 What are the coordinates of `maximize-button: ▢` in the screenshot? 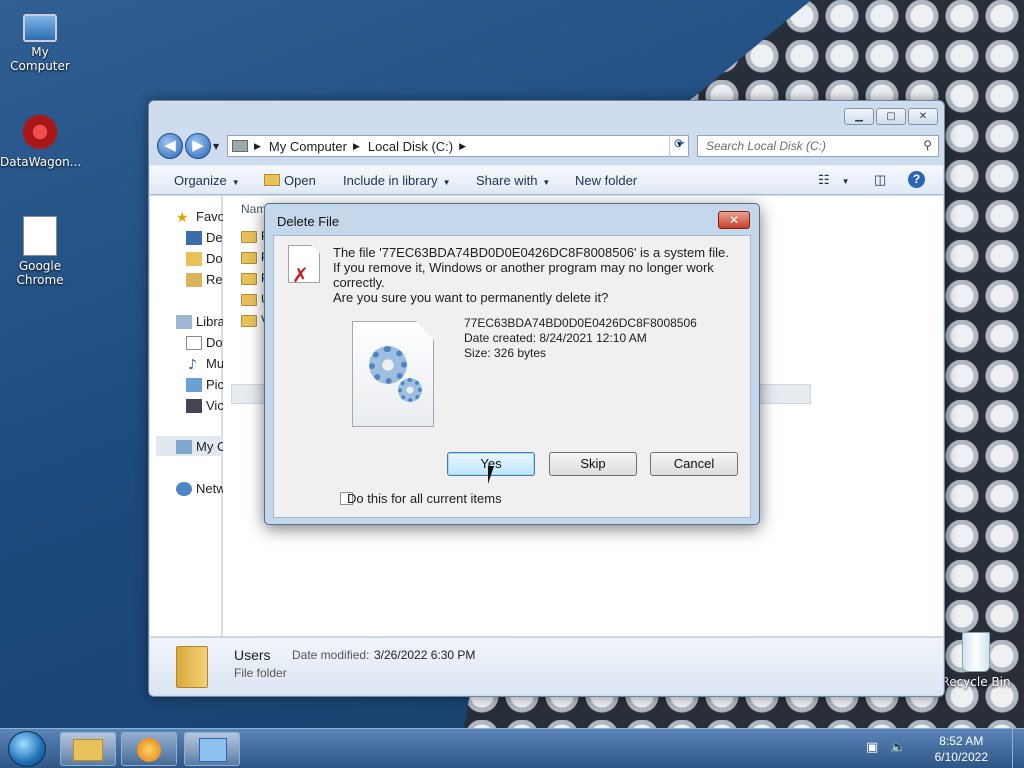 It's located at (891, 116).